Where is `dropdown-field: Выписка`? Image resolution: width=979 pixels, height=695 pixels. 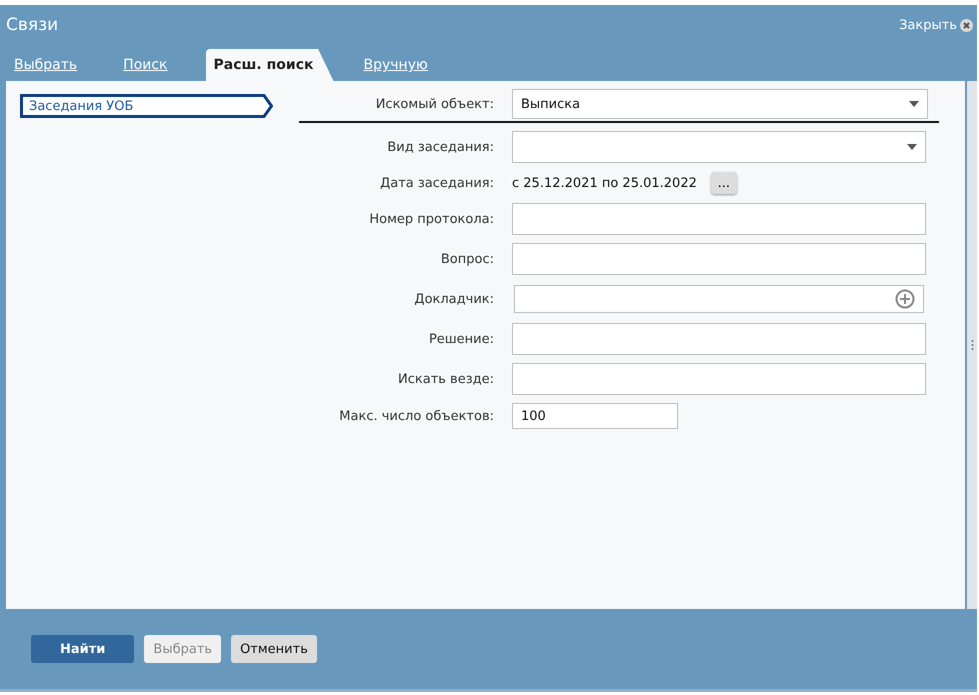
dropdown-field: Выписка is located at coordinates (720, 104).